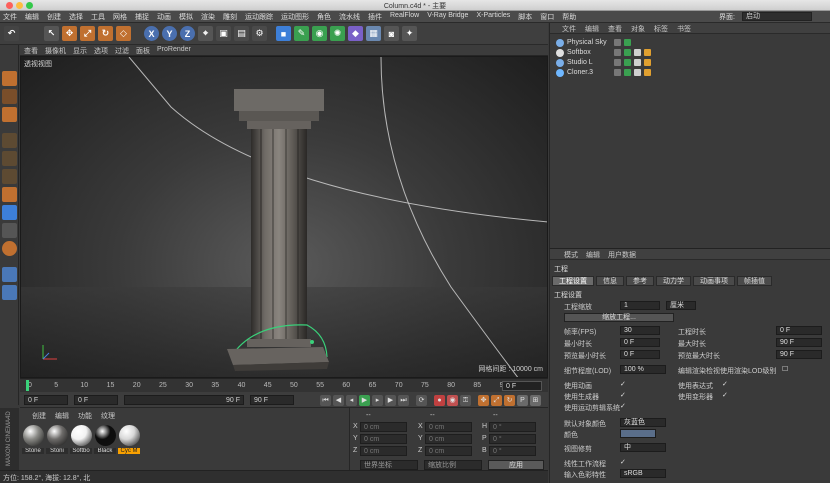  What do you see at coordinates (259, 33) in the screenshot?
I see `render-settings-icon: ⚙` at bounding box center [259, 33].